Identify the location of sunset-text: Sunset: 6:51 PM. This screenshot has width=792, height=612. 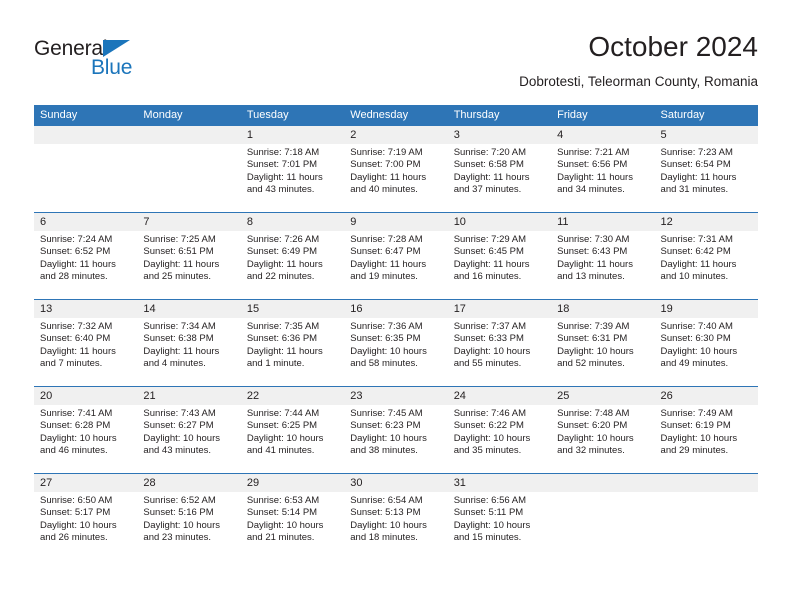
(178, 252).